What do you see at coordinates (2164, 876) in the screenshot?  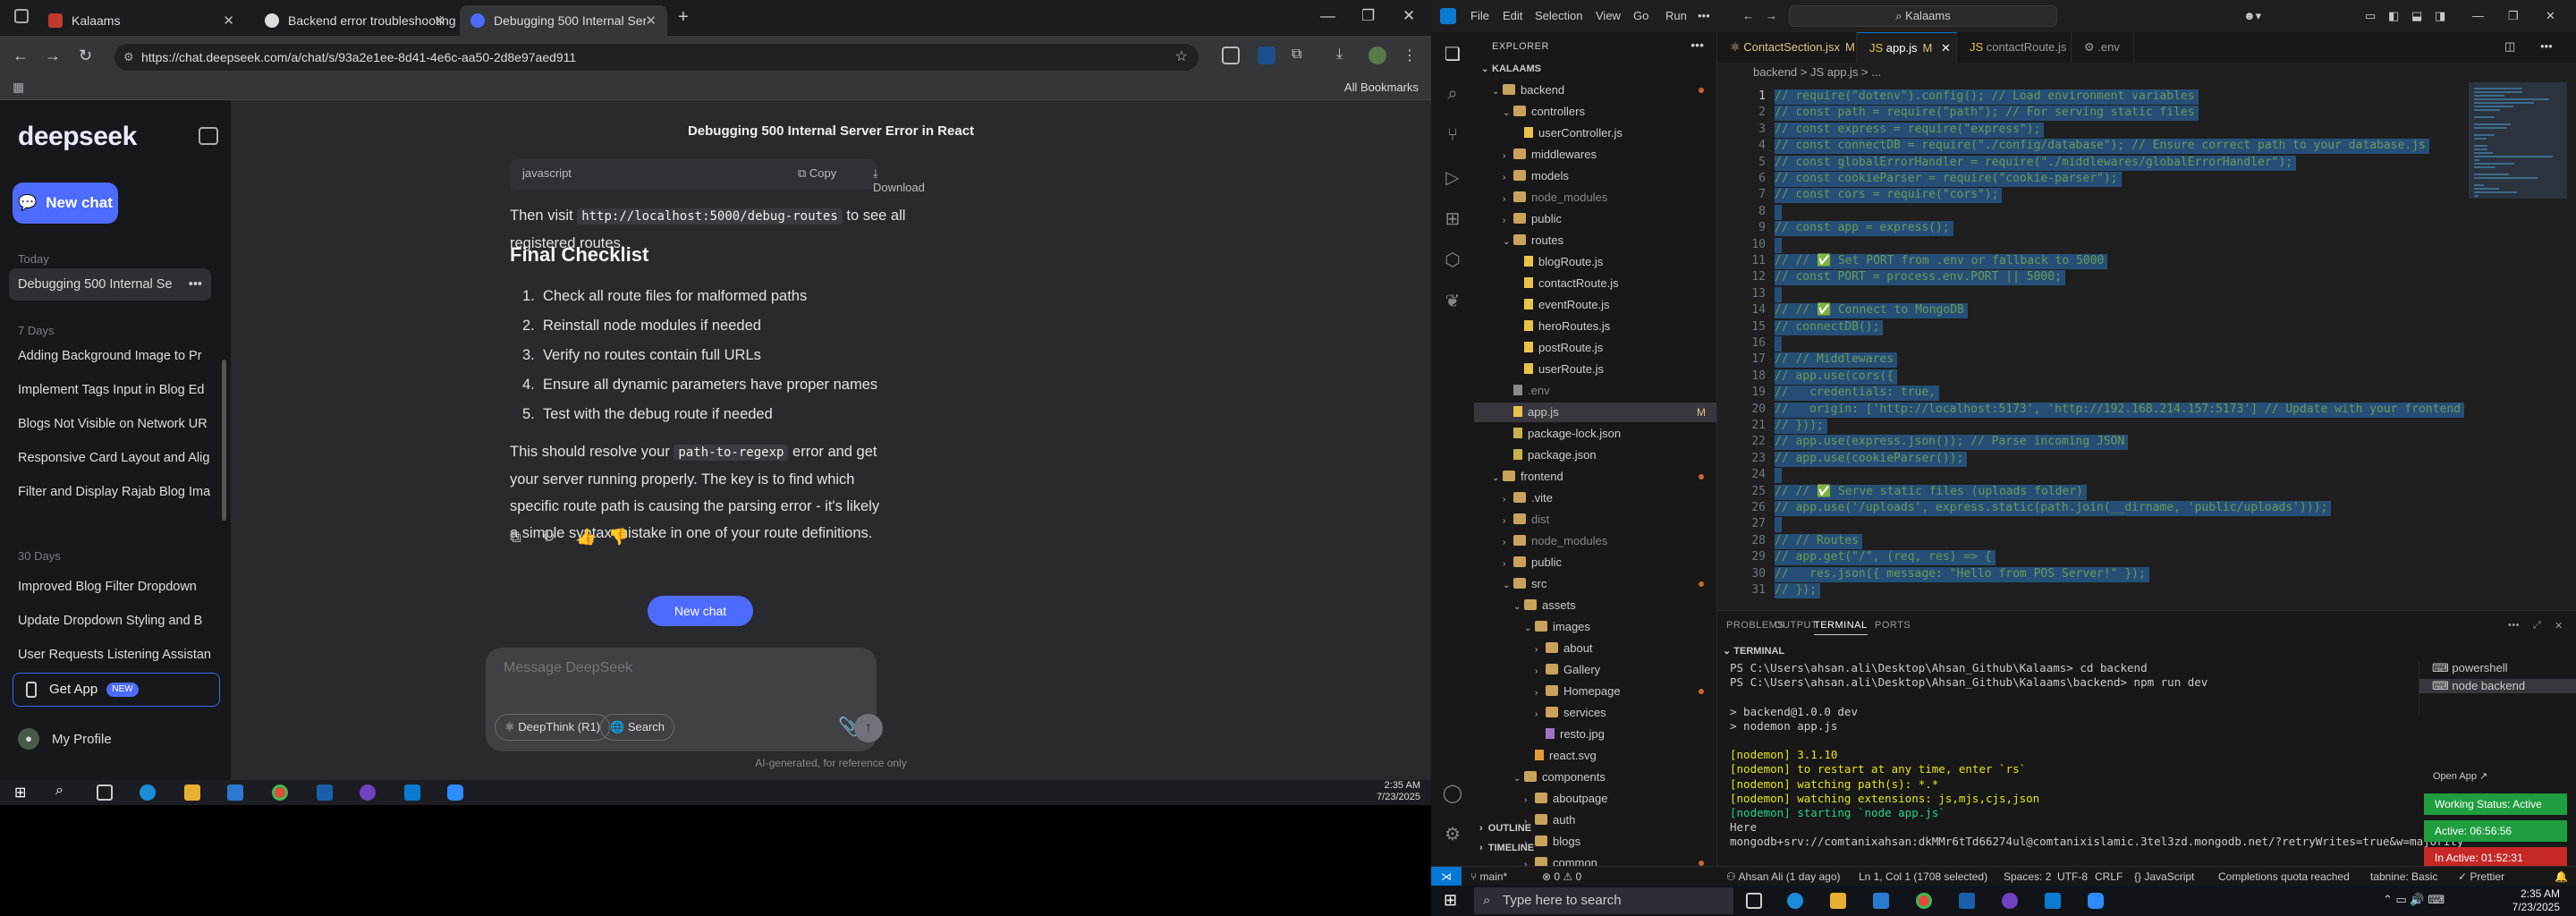 I see `language-mode: {} JavaScript` at bounding box center [2164, 876].